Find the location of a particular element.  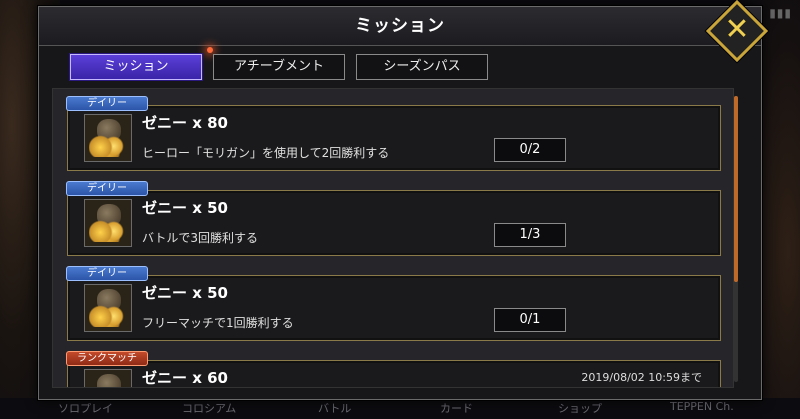

scroll-thumb is located at coordinates (736, 189).